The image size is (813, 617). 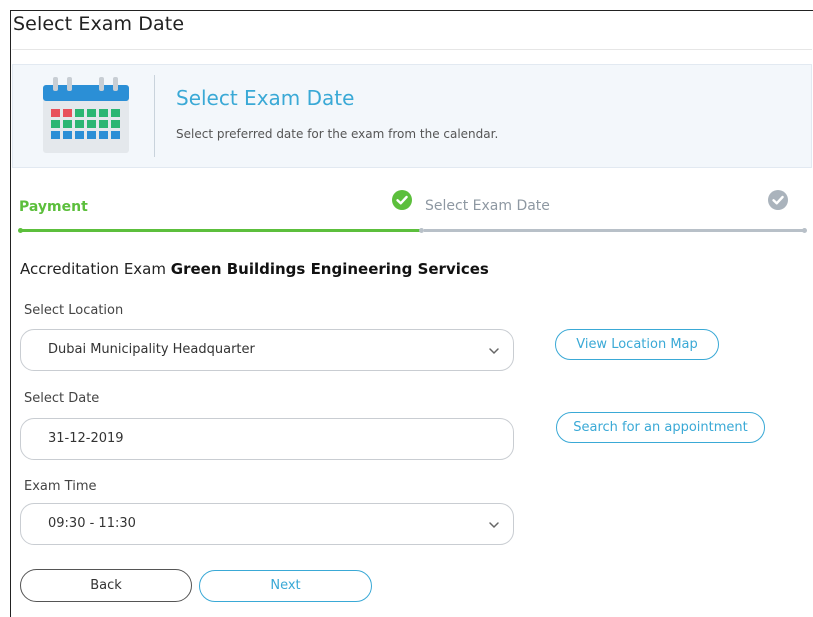 I want to click on time-value: 09:30 - 11:30, so click(x=92, y=523).